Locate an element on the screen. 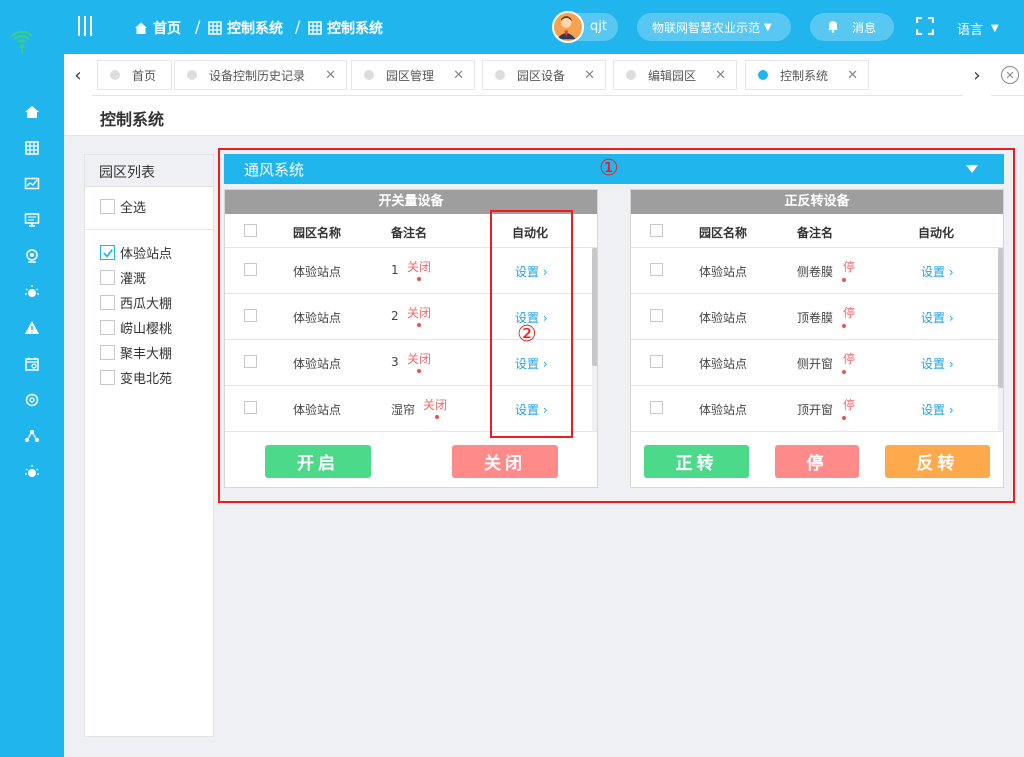  tab-home: 首页 is located at coordinates (134, 75).